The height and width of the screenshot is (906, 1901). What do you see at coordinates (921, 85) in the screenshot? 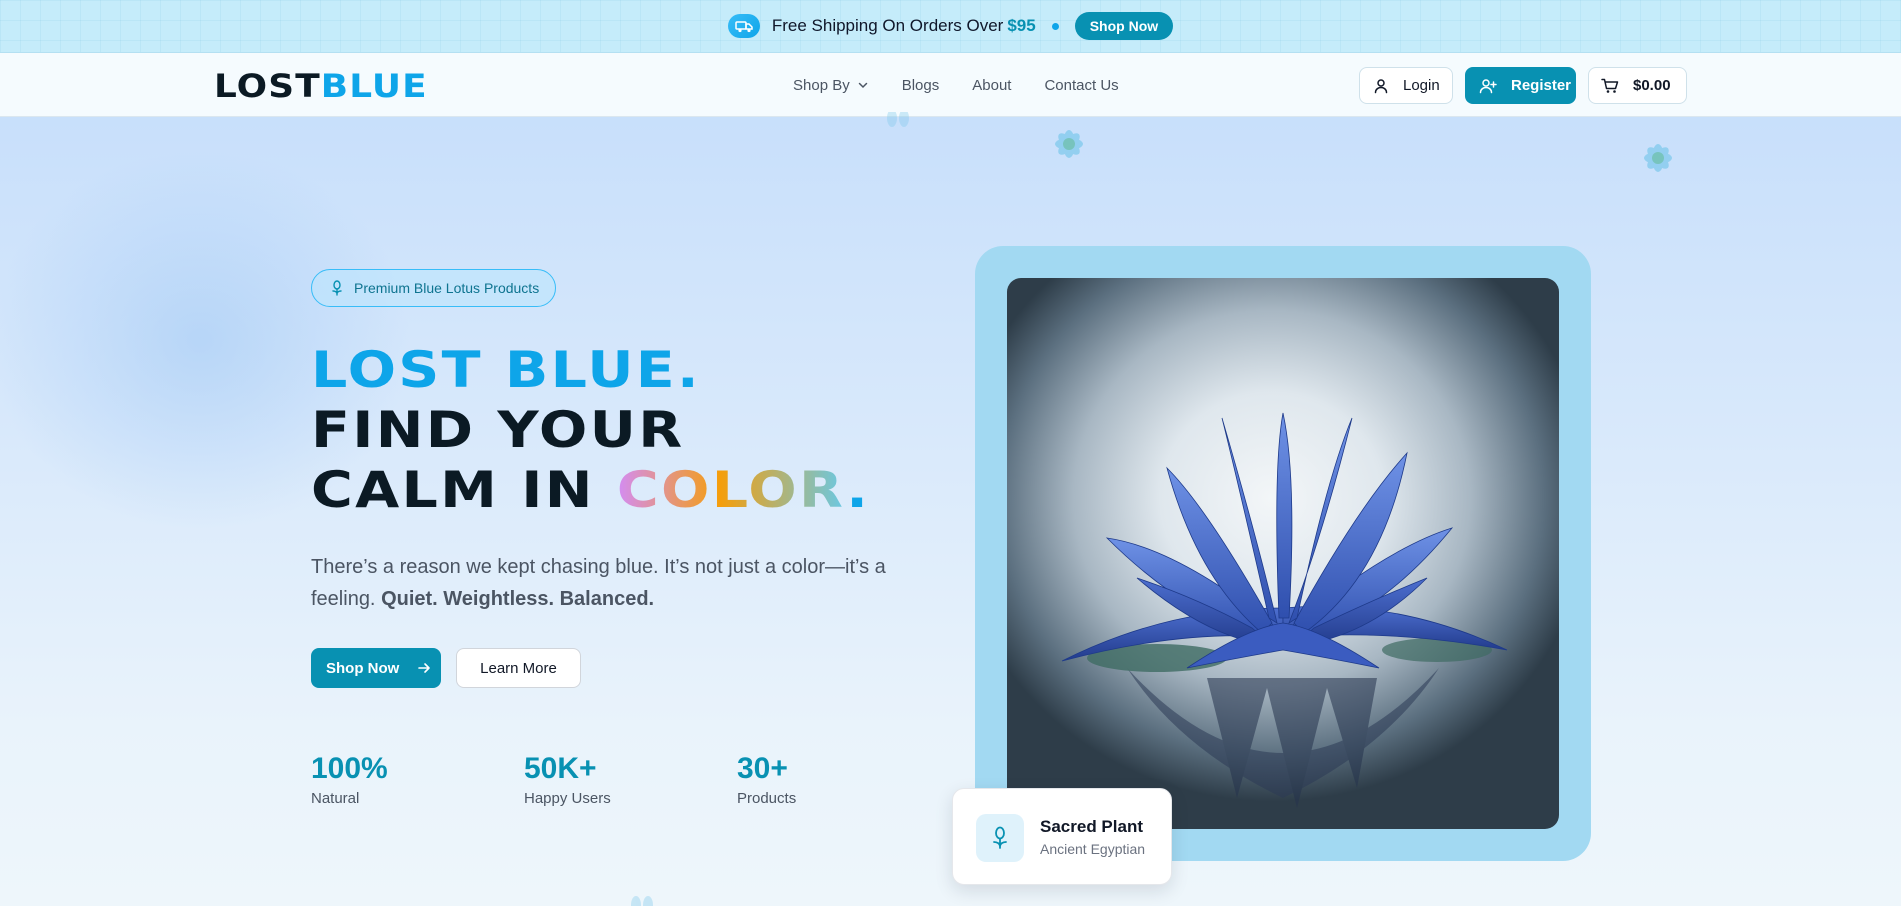
I see `nav-item-blogs: Blogs` at bounding box center [921, 85].